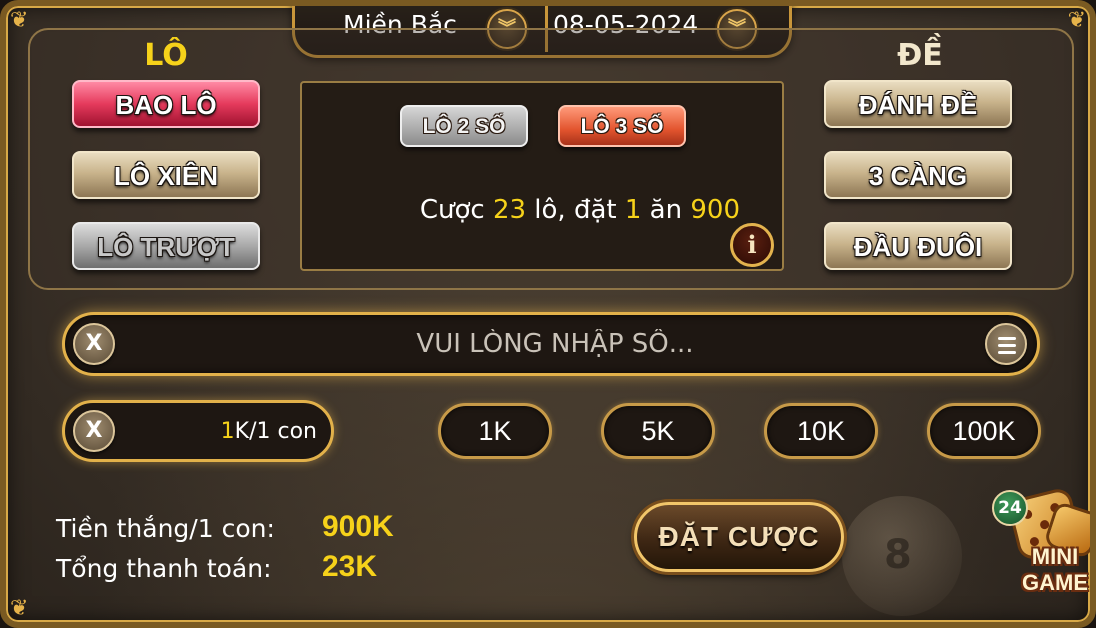  What do you see at coordinates (898, 555) in the screenshot?
I see `ball-number: 8` at bounding box center [898, 555].